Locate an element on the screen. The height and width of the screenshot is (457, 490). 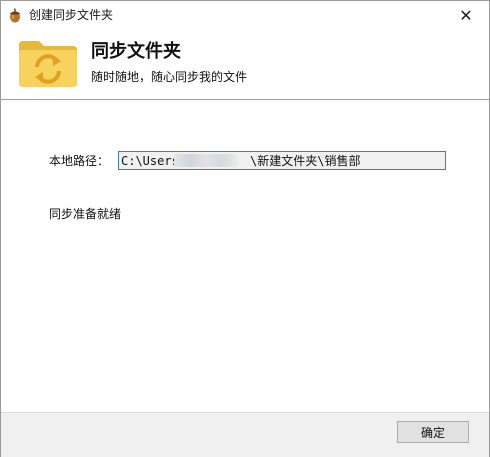
local-path-label: 本地路径： is located at coordinates (79, 161).